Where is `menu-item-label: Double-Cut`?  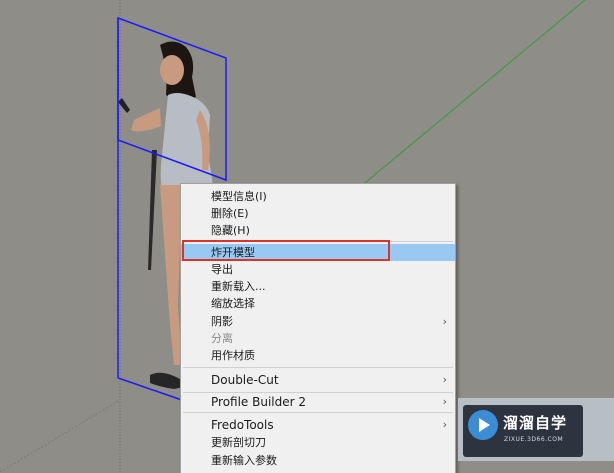 menu-item-label: Double-Cut is located at coordinates (245, 380).